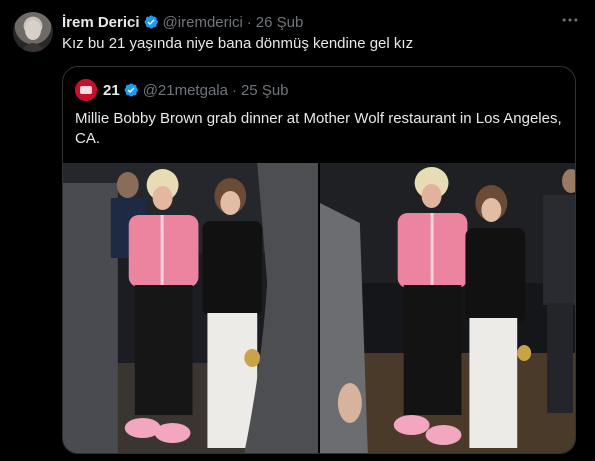  I want to click on author-handle: @iremderici, so click(203, 22).